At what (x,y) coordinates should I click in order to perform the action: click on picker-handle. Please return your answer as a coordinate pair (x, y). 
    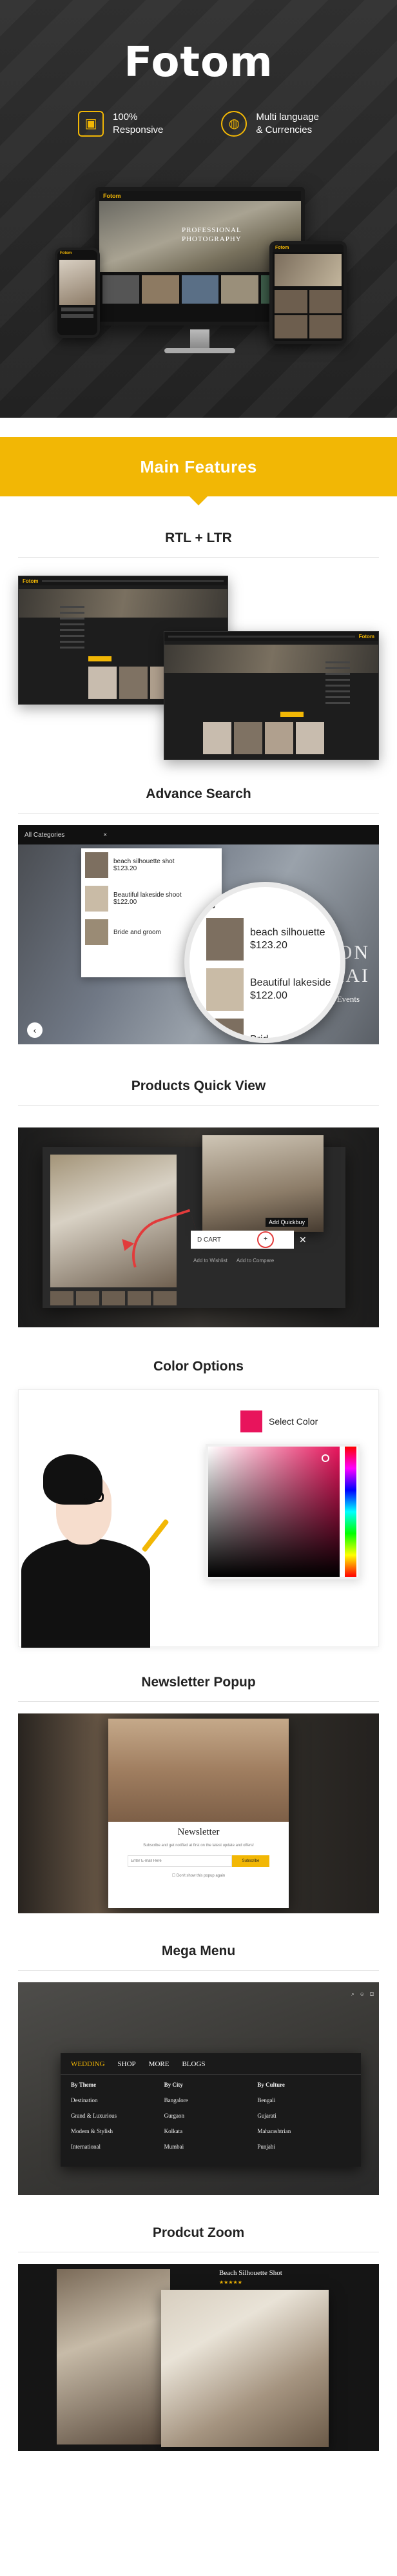
    Looking at the image, I should click on (325, 1458).